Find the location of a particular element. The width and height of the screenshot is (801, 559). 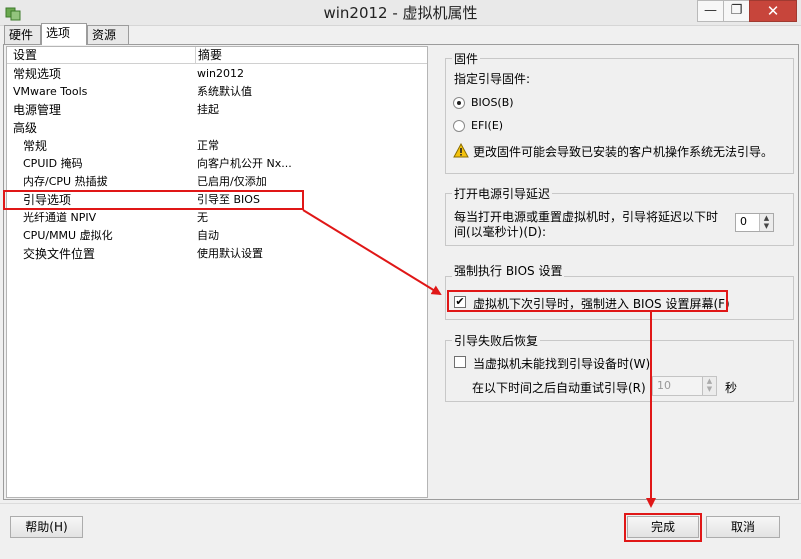

retry-after-label: 在以下时间之后自动重试引导(R) is located at coordinates (559, 388).